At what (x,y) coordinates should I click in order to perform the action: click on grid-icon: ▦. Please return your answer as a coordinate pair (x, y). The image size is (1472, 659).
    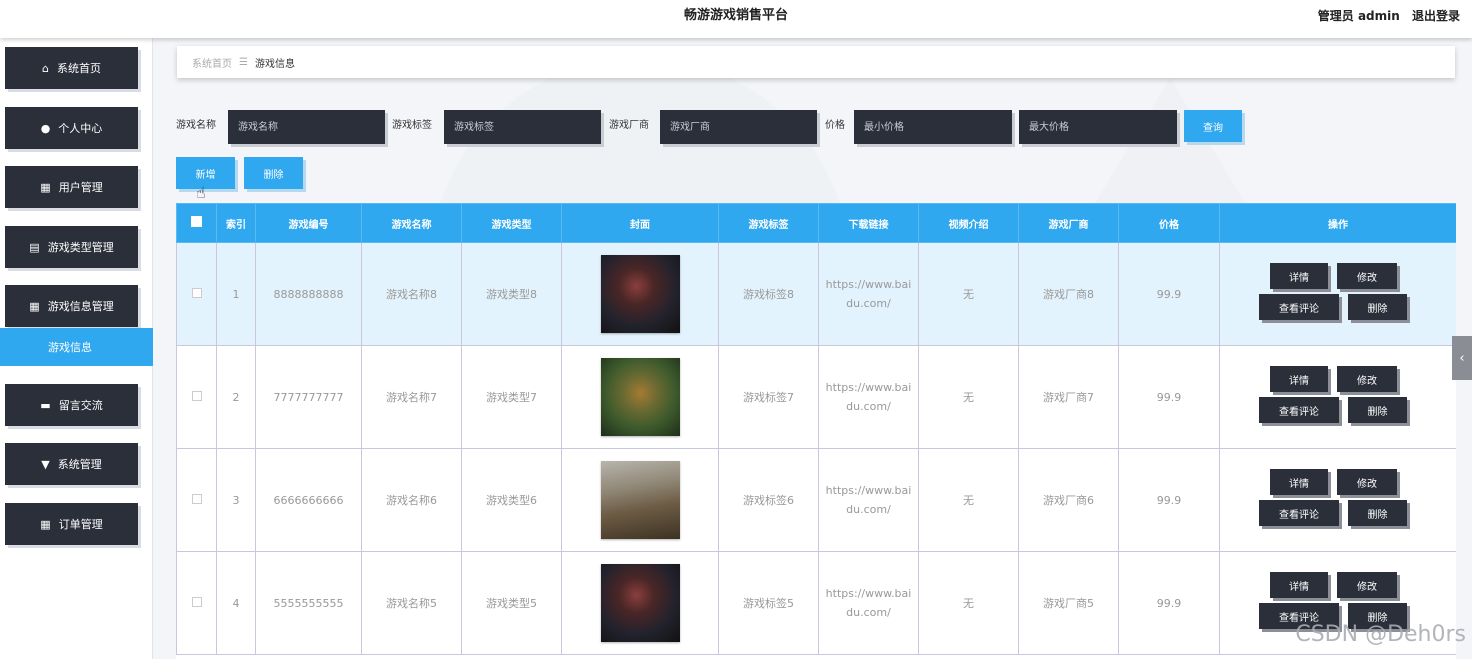
    Looking at the image, I should click on (45, 524).